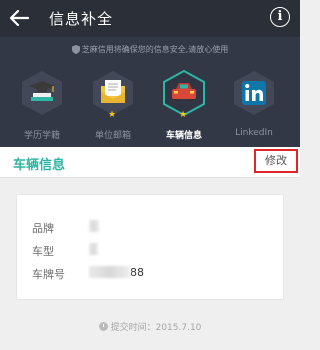 The image size is (320, 350). Describe the element at coordinates (156, 328) in the screenshot. I see `submit-time-text: 提交时间：2015.7.10` at that location.